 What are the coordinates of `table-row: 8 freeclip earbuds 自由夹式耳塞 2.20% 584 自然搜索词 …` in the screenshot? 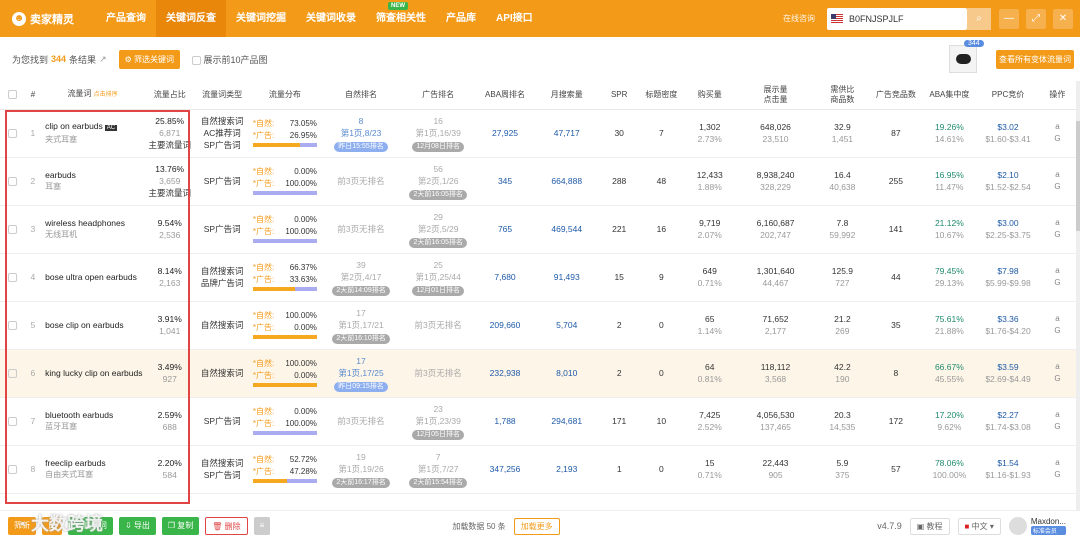 It's located at (538, 469).